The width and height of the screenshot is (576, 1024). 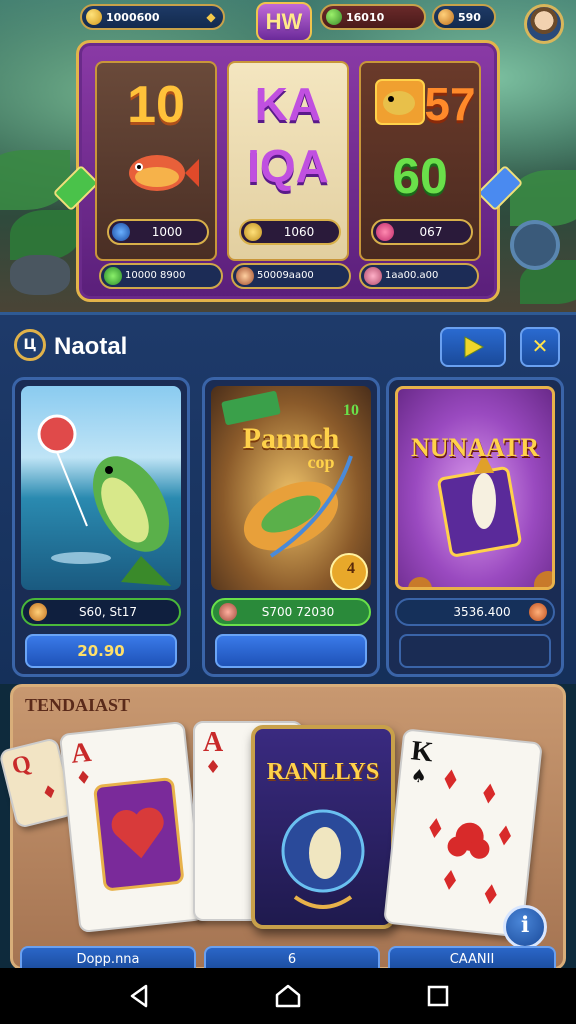 I want to click on diamond-icon: ◆, so click(x=211, y=17).